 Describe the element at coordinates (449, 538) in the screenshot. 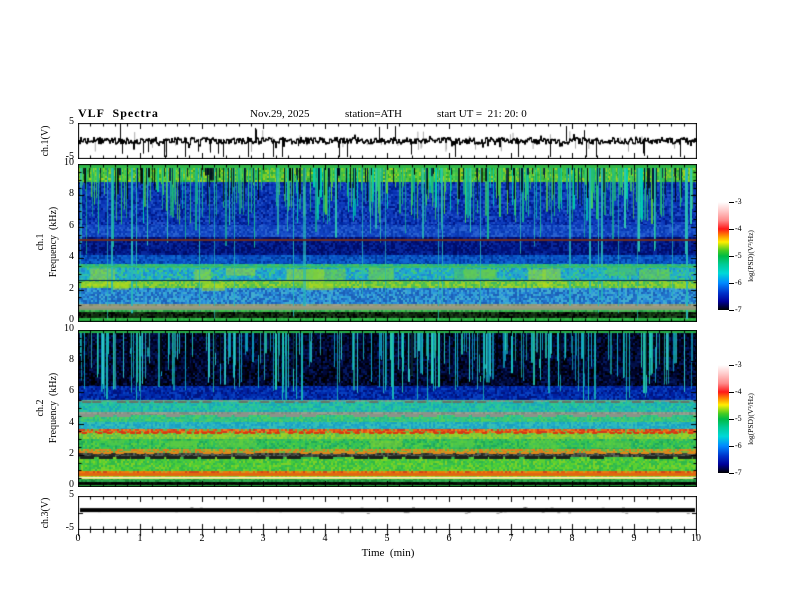

I see `x-tick-label: 6` at that location.